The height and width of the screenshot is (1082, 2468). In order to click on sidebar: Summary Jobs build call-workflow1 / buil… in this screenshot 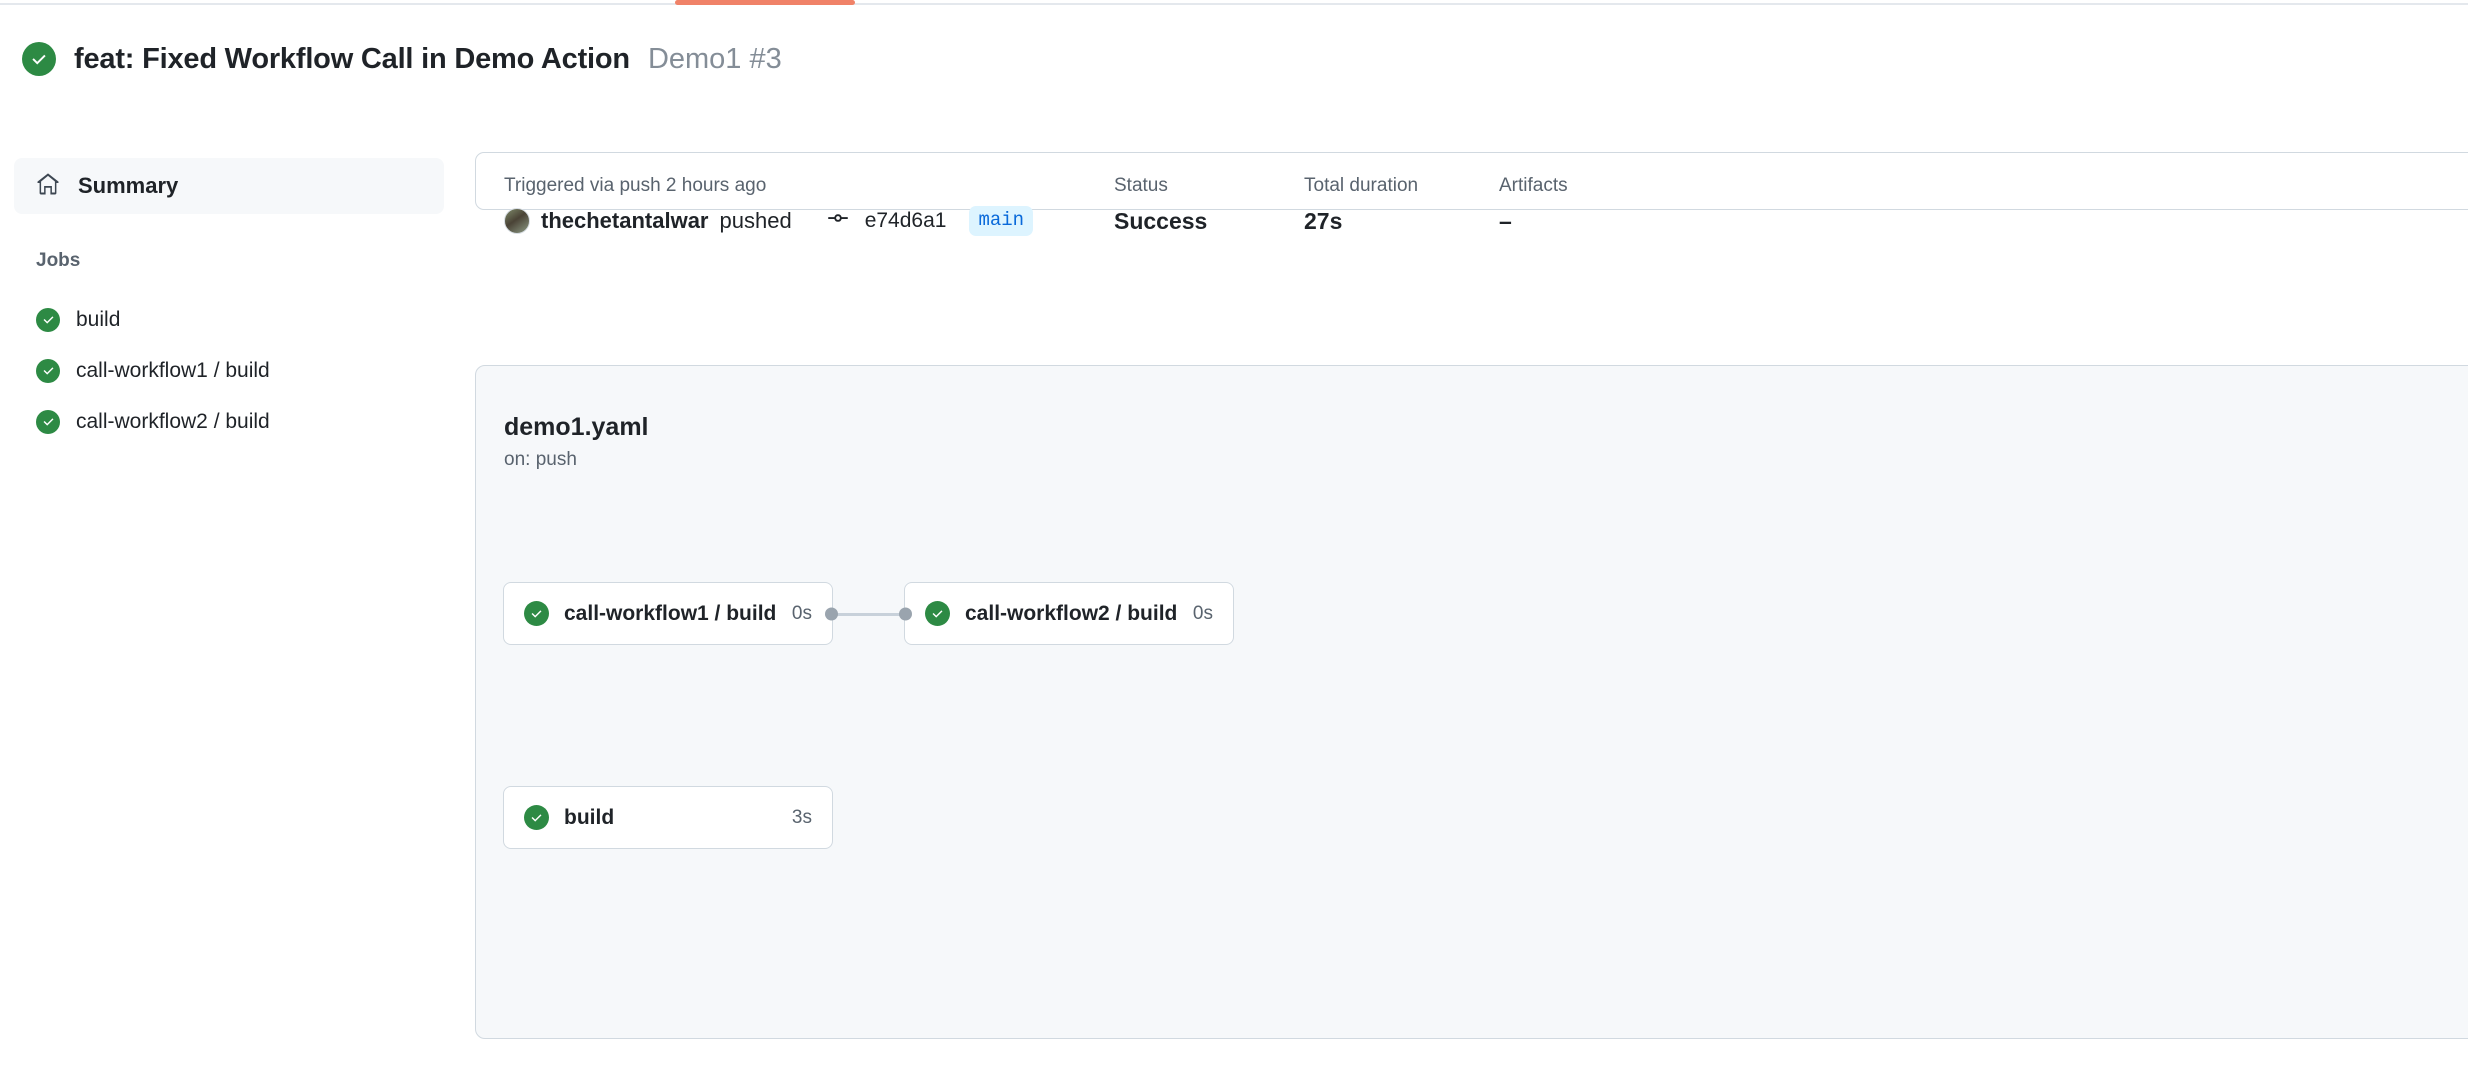, I will do `click(229, 302)`.